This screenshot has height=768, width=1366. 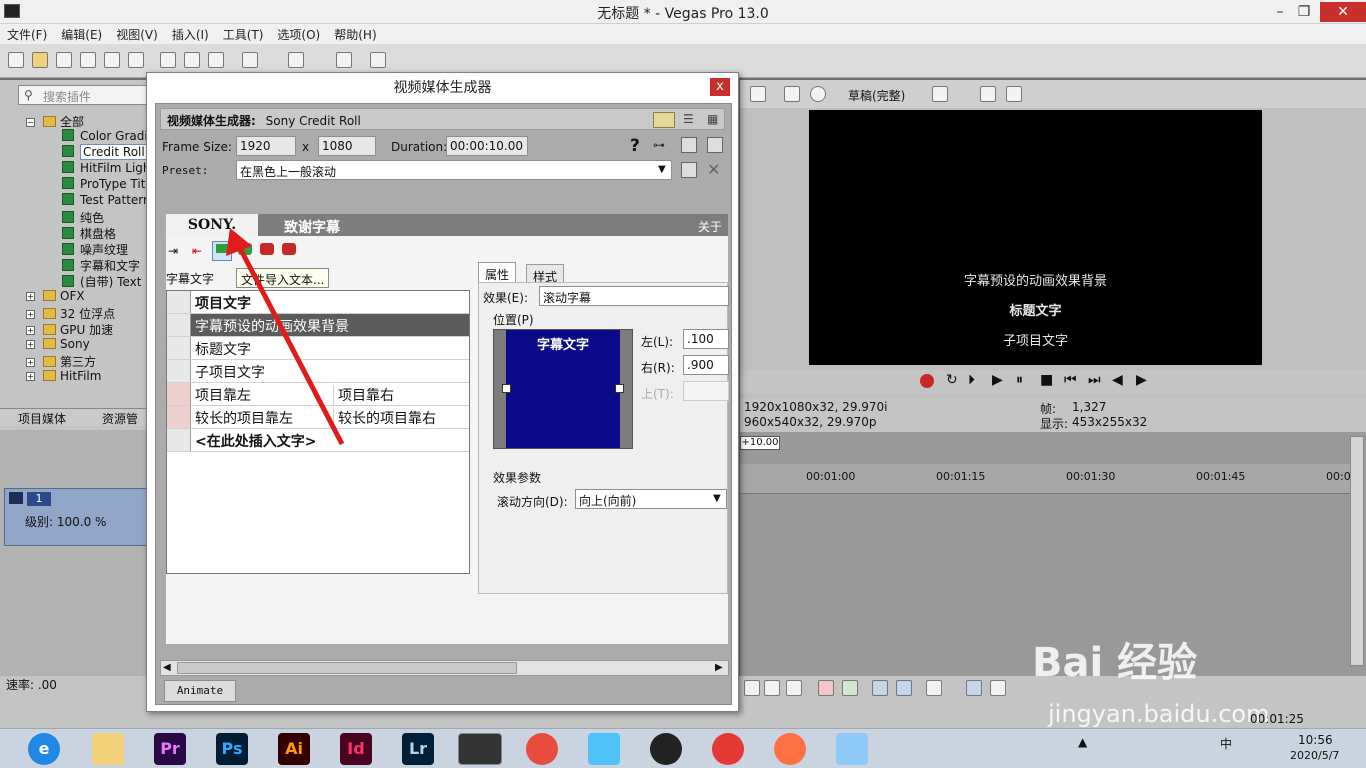 I want to click on video-track-header: 1 级别: 100.0 %, so click(x=75, y=517).